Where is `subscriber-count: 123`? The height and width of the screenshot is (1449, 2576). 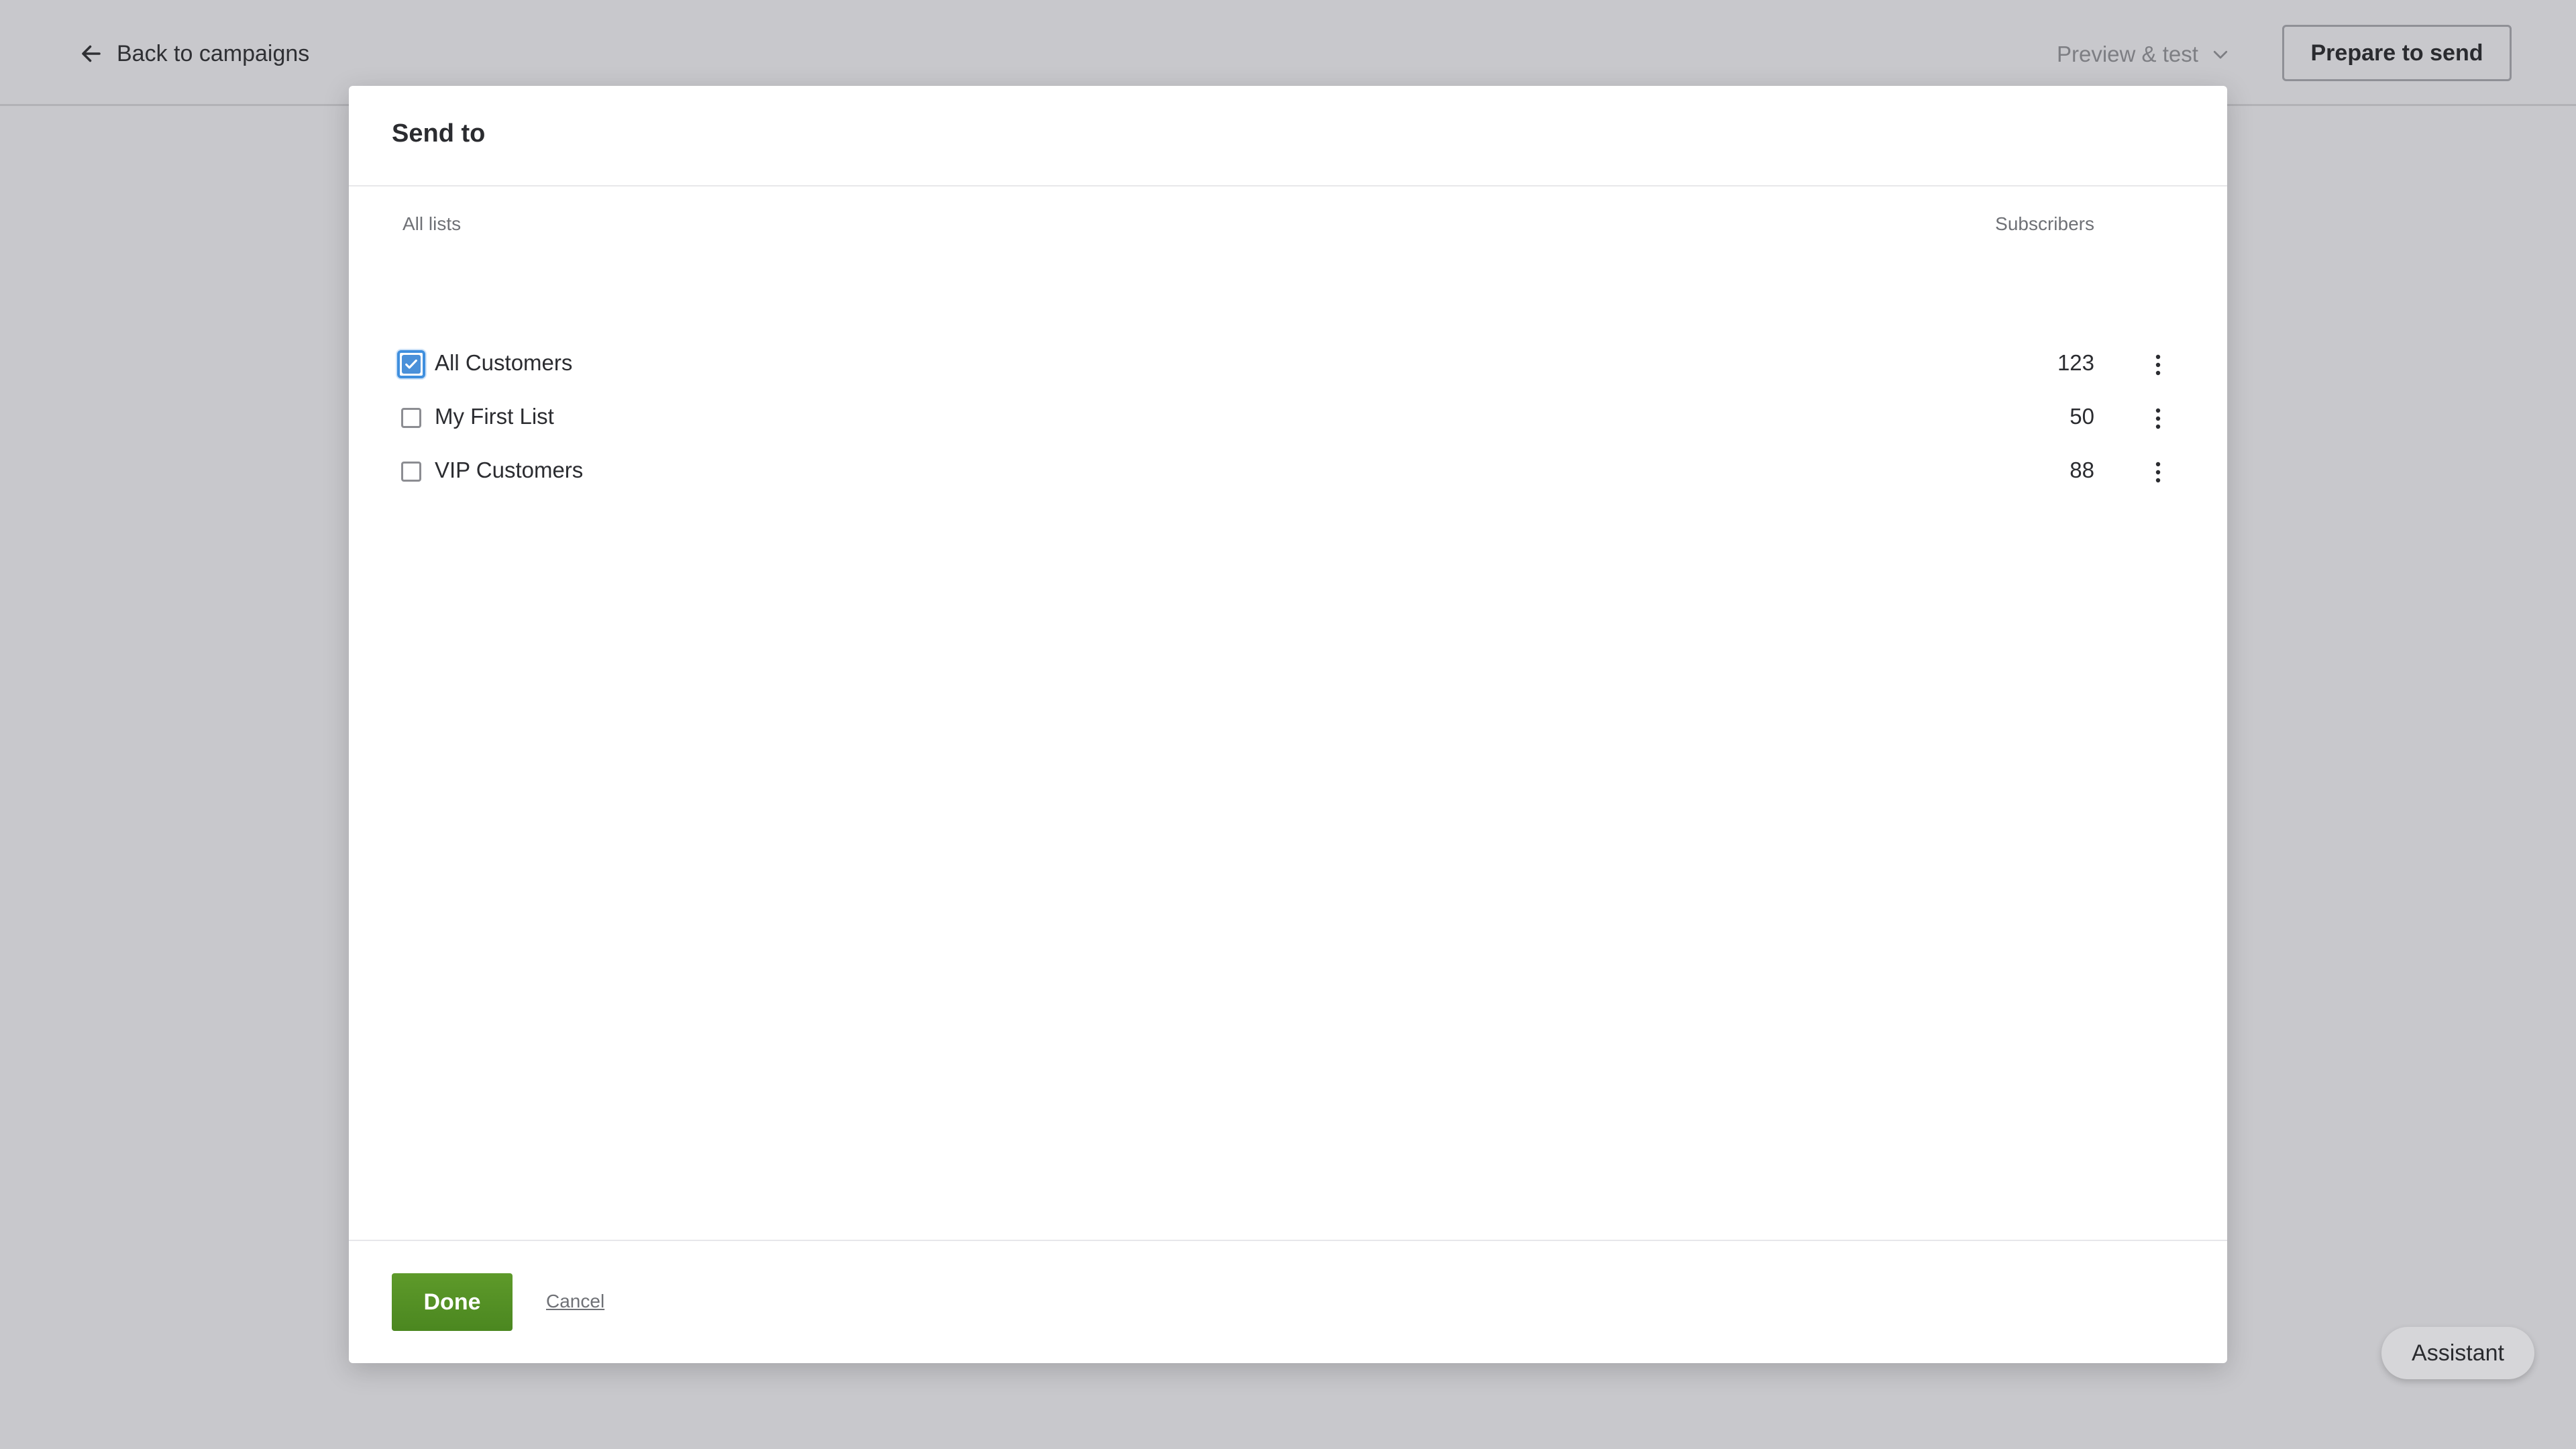
subscriber-count: 123 is located at coordinates (2075, 362).